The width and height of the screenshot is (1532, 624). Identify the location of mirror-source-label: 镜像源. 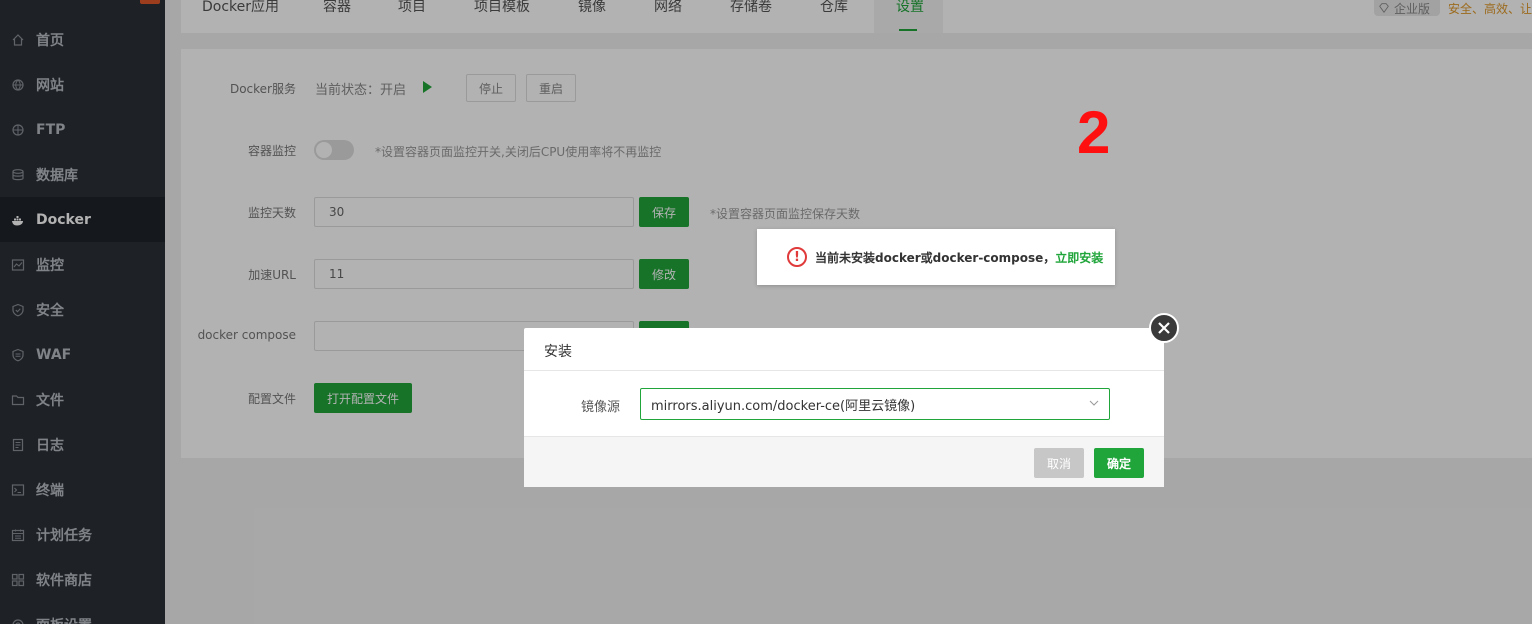
(600, 407).